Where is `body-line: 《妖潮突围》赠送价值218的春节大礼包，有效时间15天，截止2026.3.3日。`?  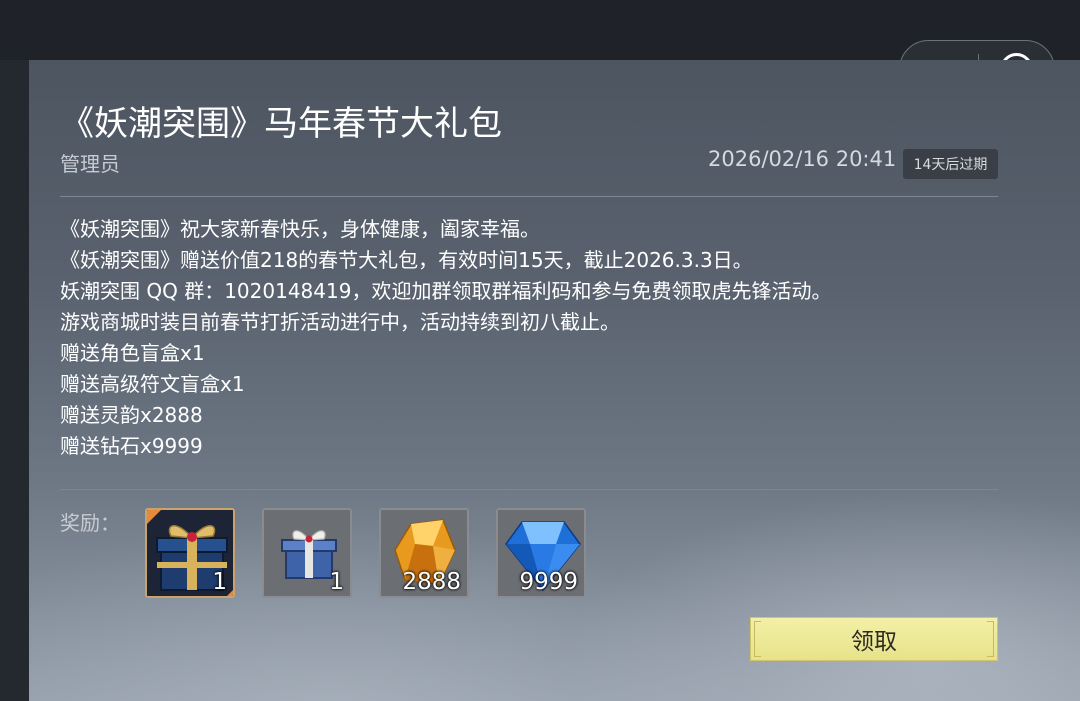
body-line: 《妖潮突围》赠送价值218的春节大礼包，有效时间15天，截止2026.3.3日。 is located at coordinates (406, 260).